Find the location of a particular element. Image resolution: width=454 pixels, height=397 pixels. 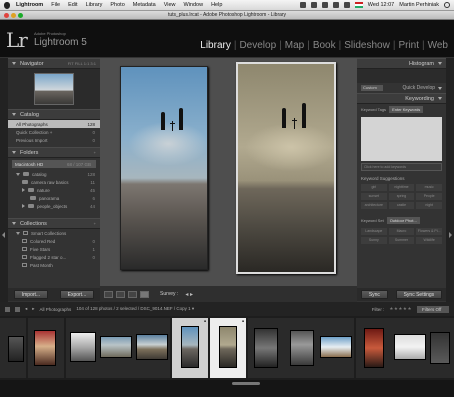

filmstrip-scrollbar is located at coordinates (227, 384).